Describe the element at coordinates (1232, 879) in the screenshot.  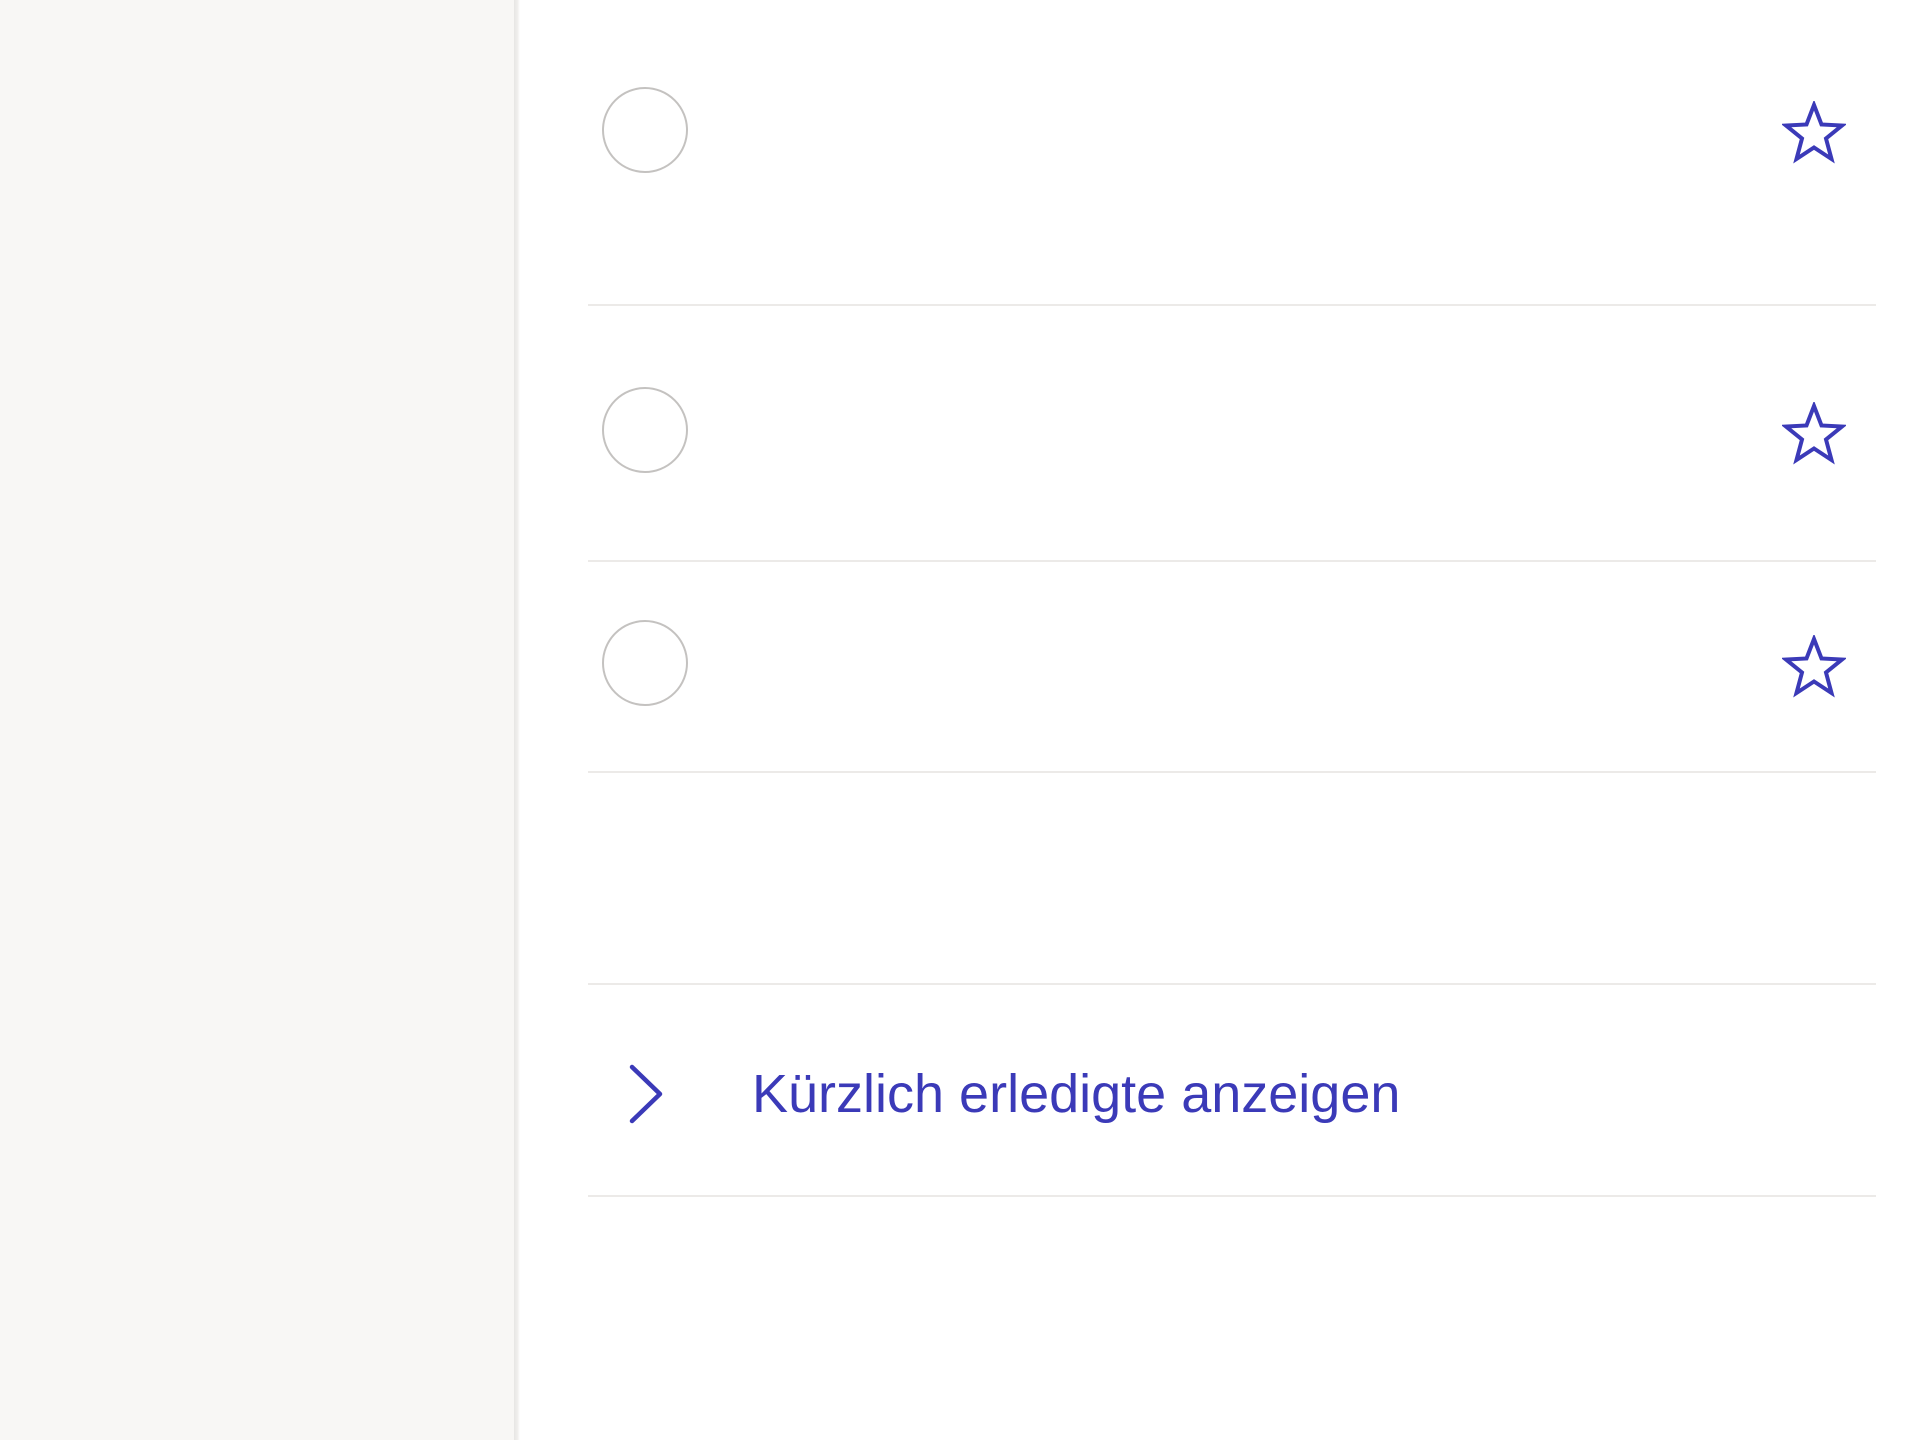
I see `empty-row` at that location.